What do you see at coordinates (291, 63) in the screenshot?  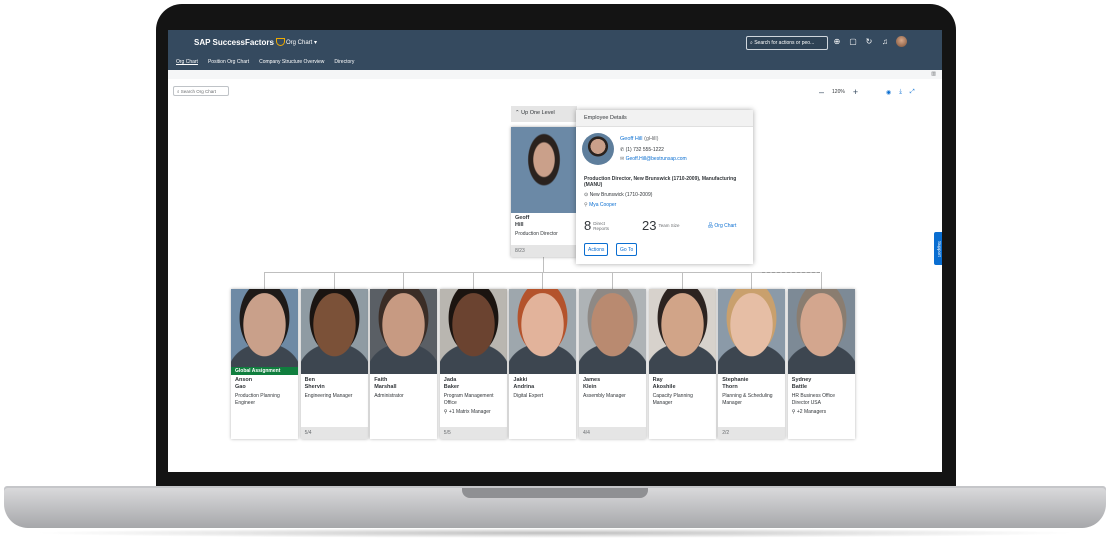 I see `tab-company-structure: Company Structure Overview` at bounding box center [291, 63].